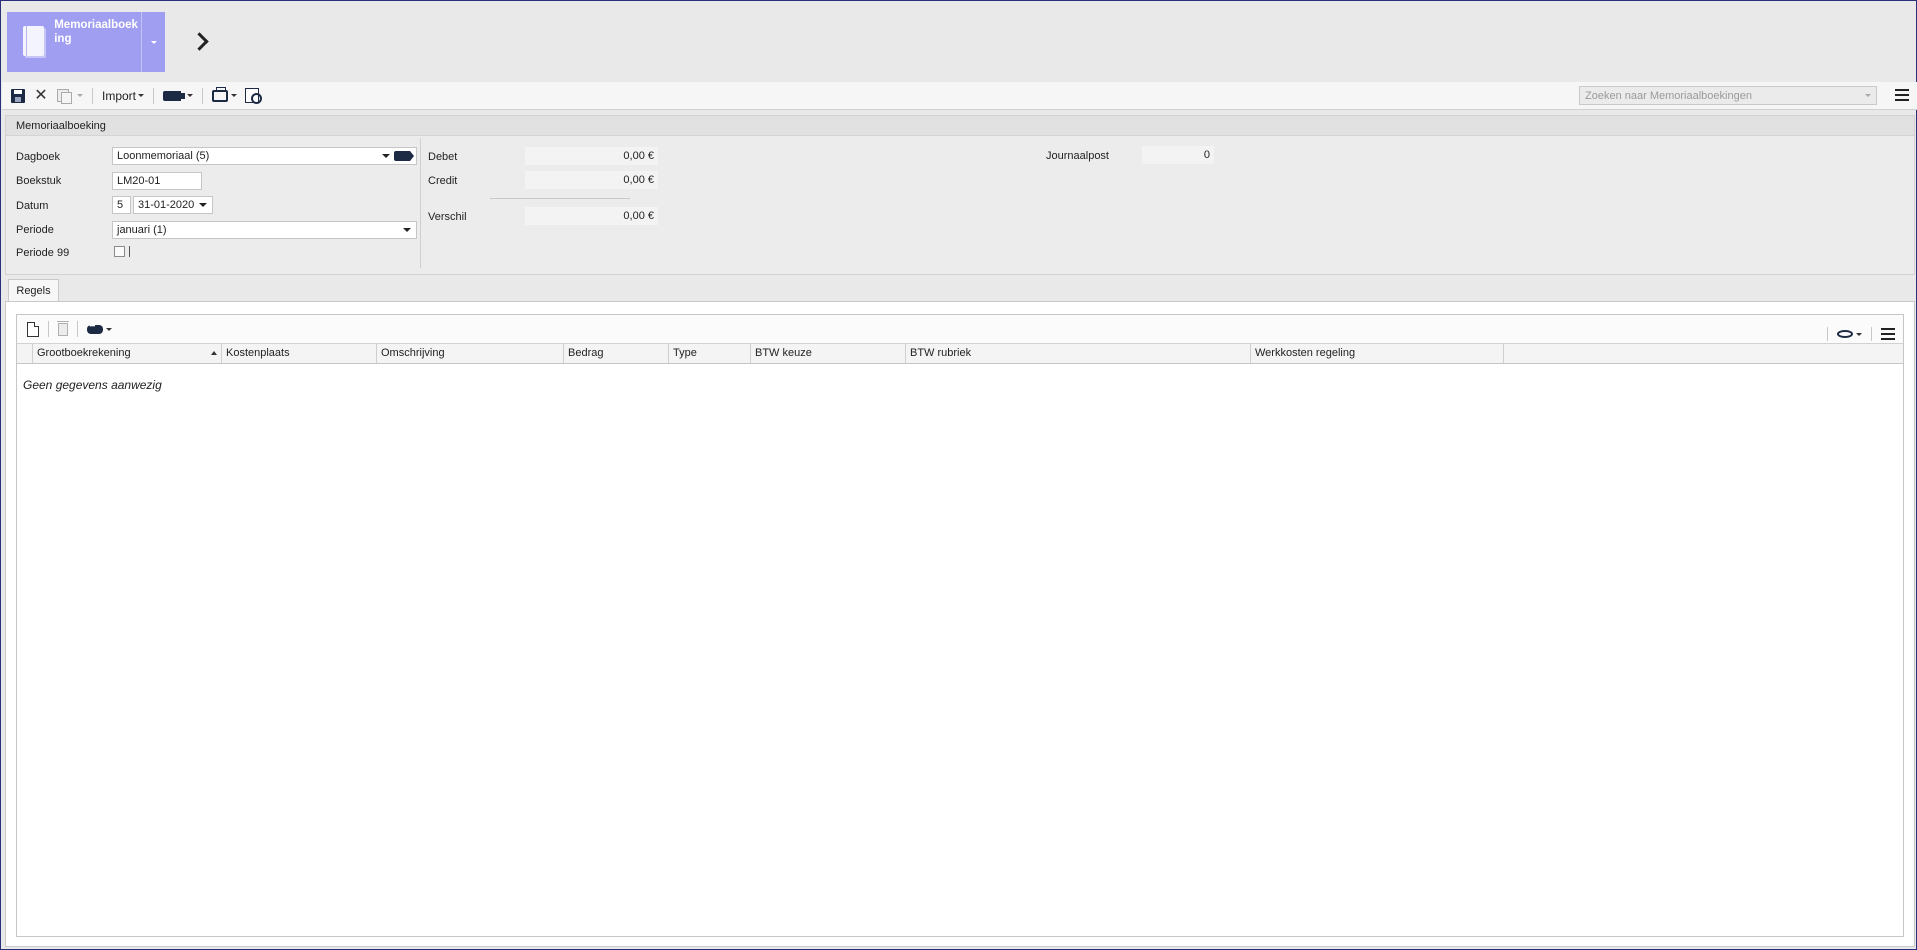 This screenshot has width=1917, height=950. What do you see at coordinates (420, 203) in the screenshot?
I see `panel-divider` at bounding box center [420, 203].